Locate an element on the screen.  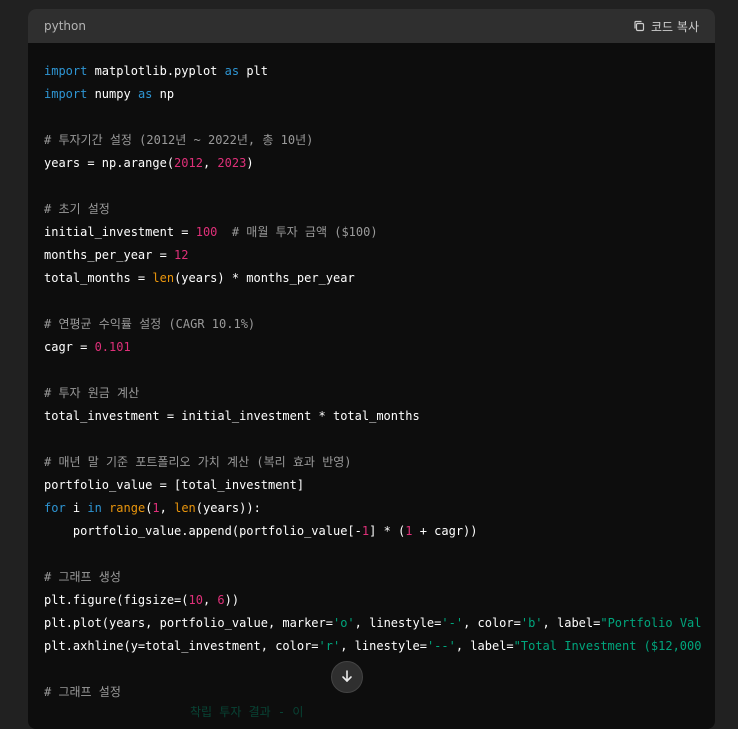
copy-code-button: 코드 복사 is located at coordinates (666, 26).